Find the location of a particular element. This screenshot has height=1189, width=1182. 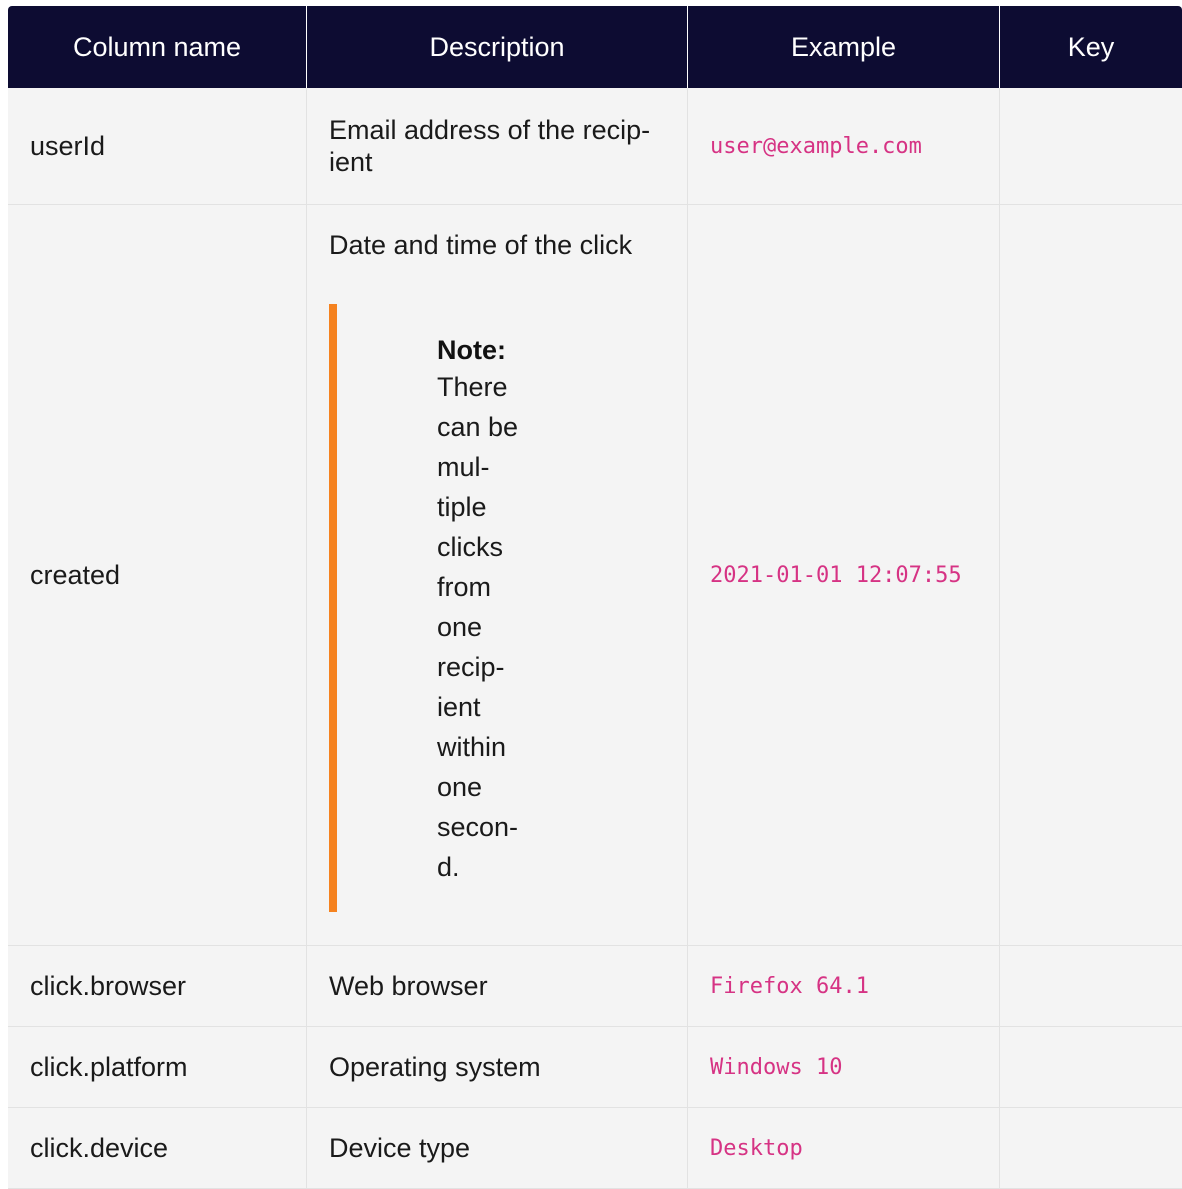

description-lead: Date and time of the click is located at coordinates (481, 245).